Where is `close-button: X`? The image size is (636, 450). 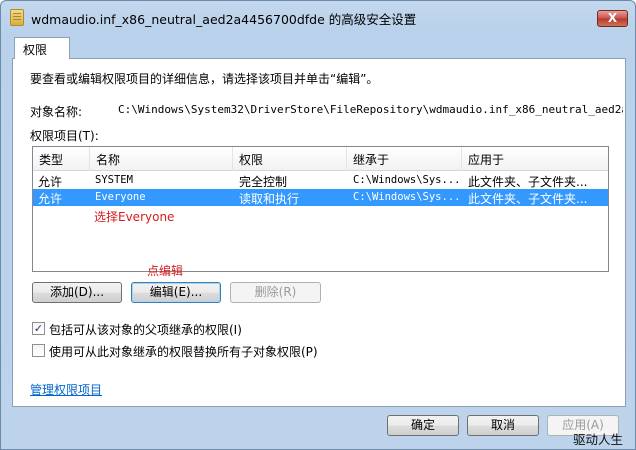 close-button: X is located at coordinates (612, 18).